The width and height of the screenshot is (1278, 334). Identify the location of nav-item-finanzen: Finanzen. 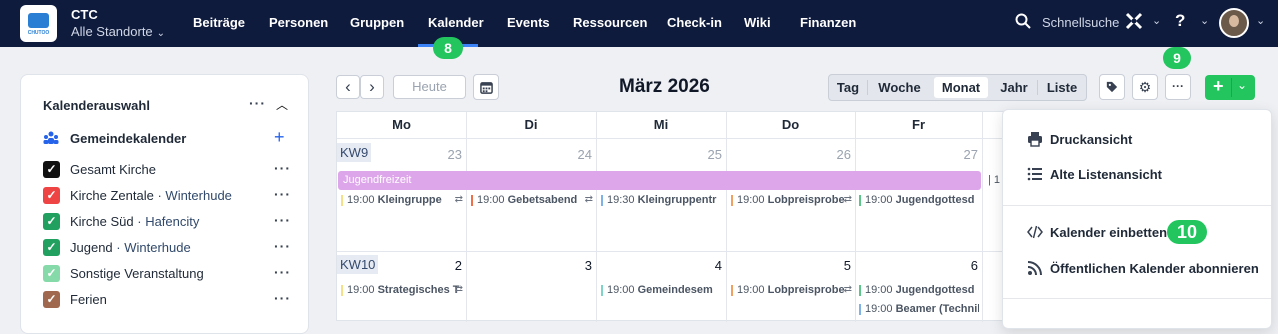
(828, 22).